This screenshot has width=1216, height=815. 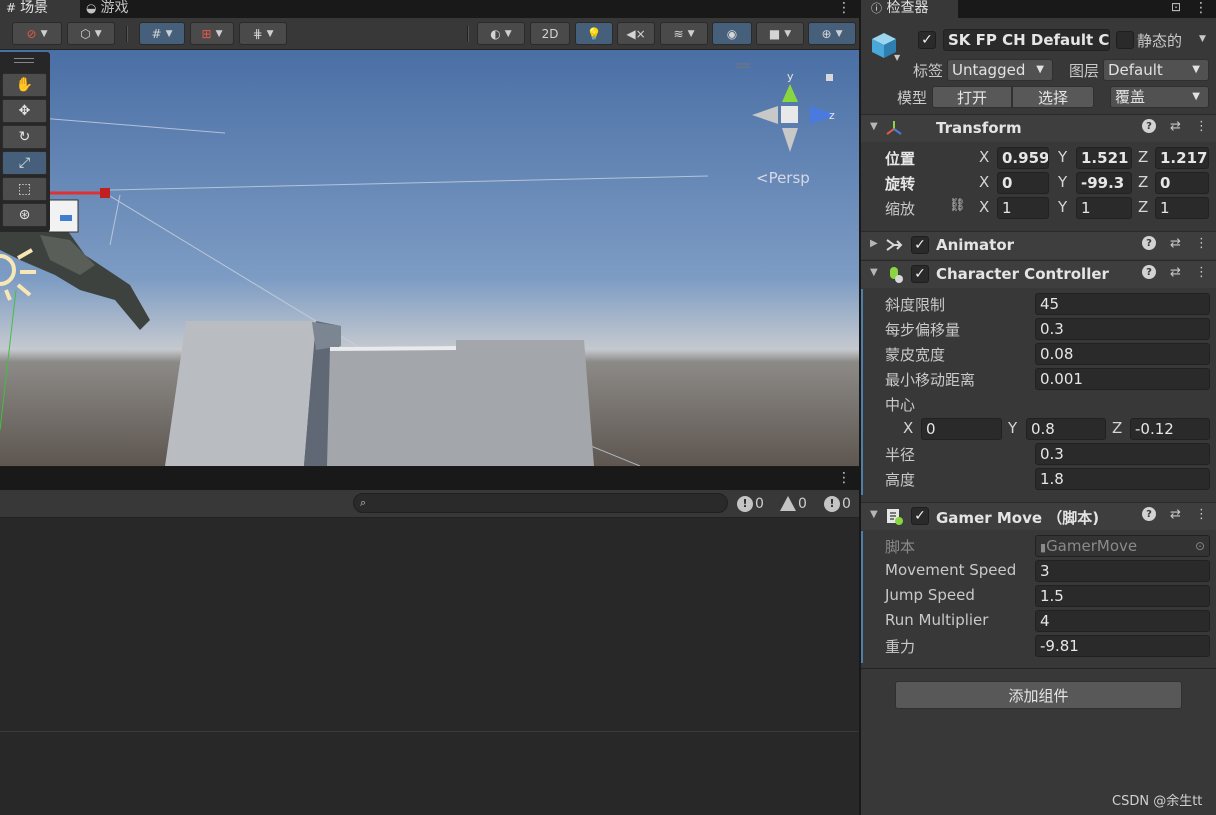 I want to click on static-caret-icon: ▼, so click(x=1202, y=39).